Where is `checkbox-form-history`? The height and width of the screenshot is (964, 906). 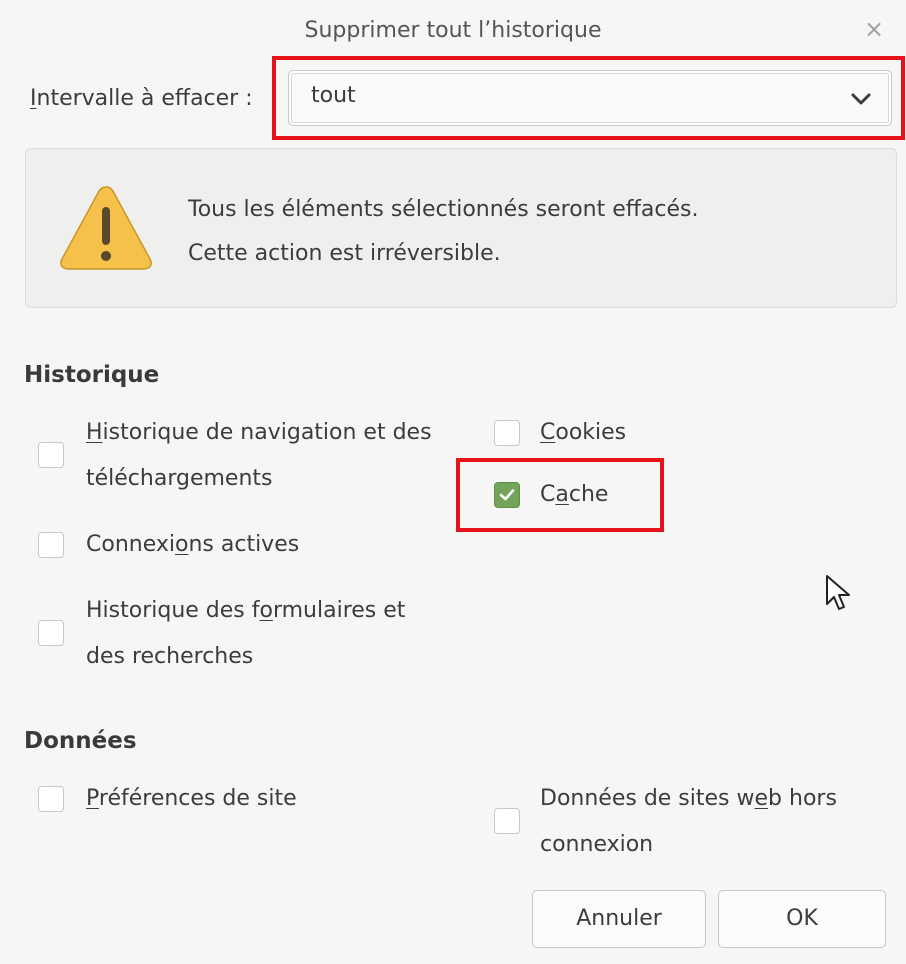
checkbox-form-history is located at coordinates (51, 633).